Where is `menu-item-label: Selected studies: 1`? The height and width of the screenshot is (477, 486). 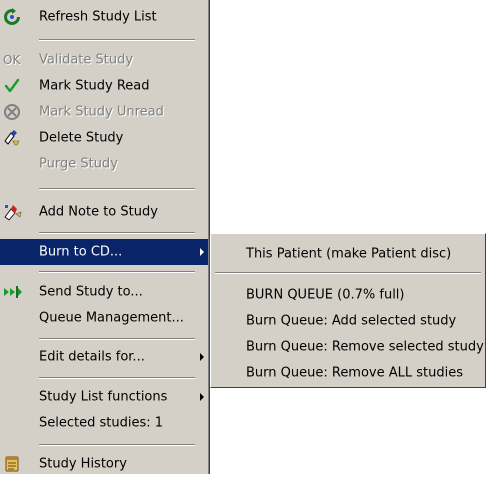
menu-item-label: Selected studies: 1 is located at coordinates (101, 423).